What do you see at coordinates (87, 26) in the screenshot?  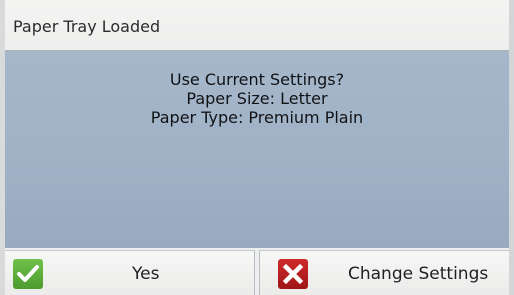 I see `page-title: Paper Tray Loaded` at bounding box center [87, 26].